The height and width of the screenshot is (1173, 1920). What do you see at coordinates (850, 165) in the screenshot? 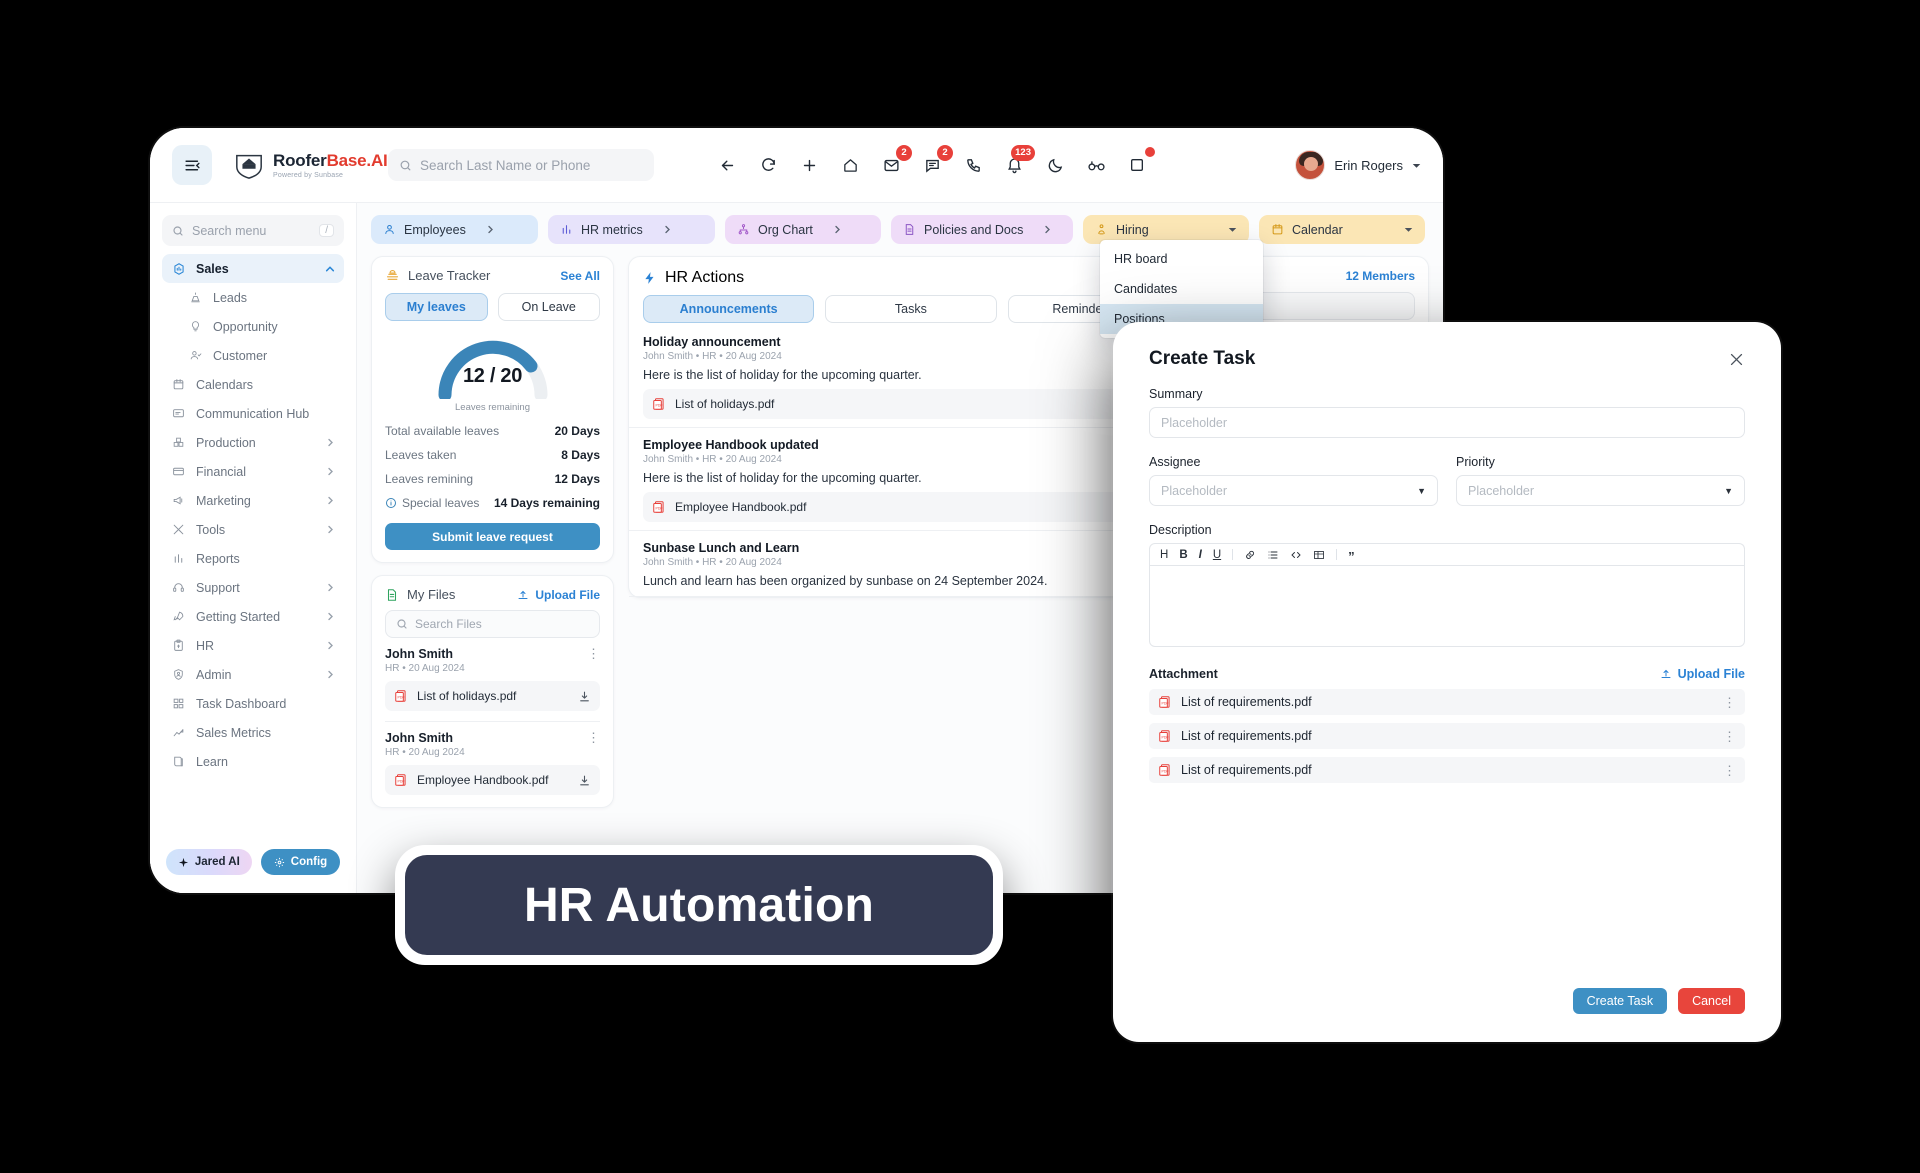
I see `home-icon` at bounding box center [850, 165].